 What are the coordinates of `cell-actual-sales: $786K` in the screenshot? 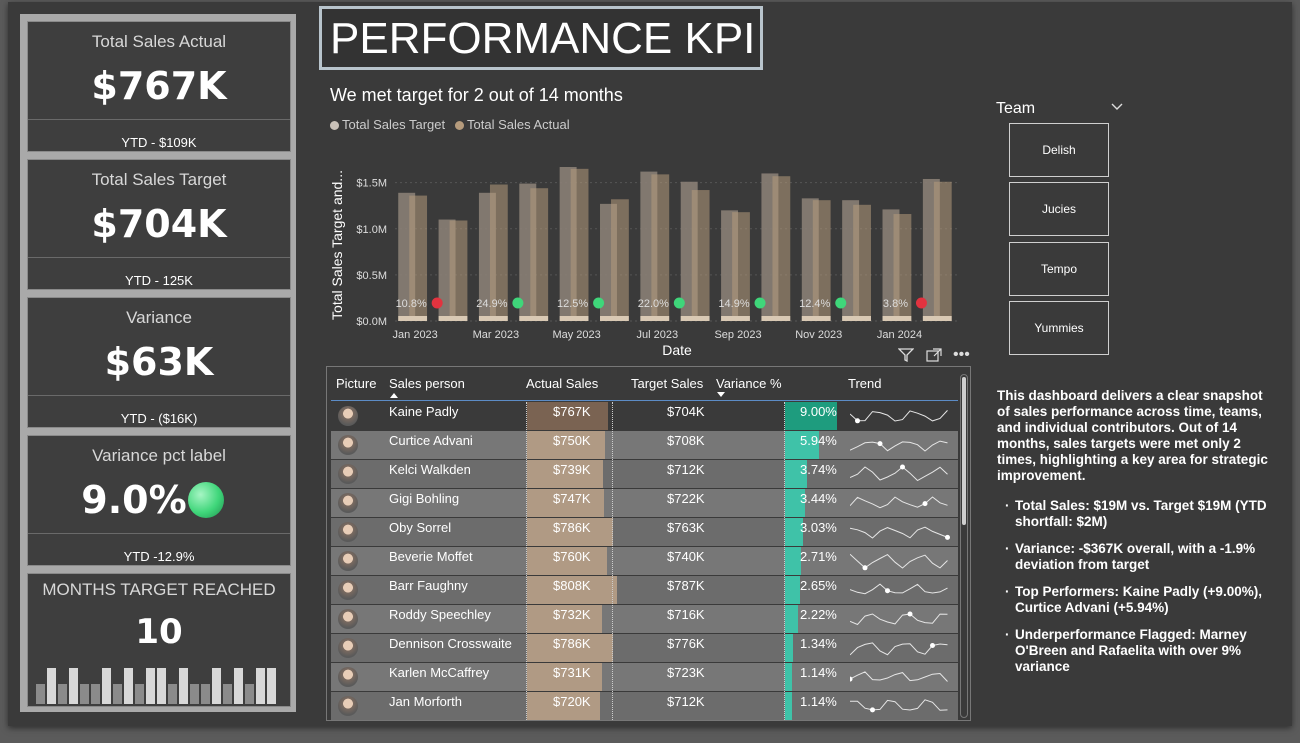 It's located at (572, 643).